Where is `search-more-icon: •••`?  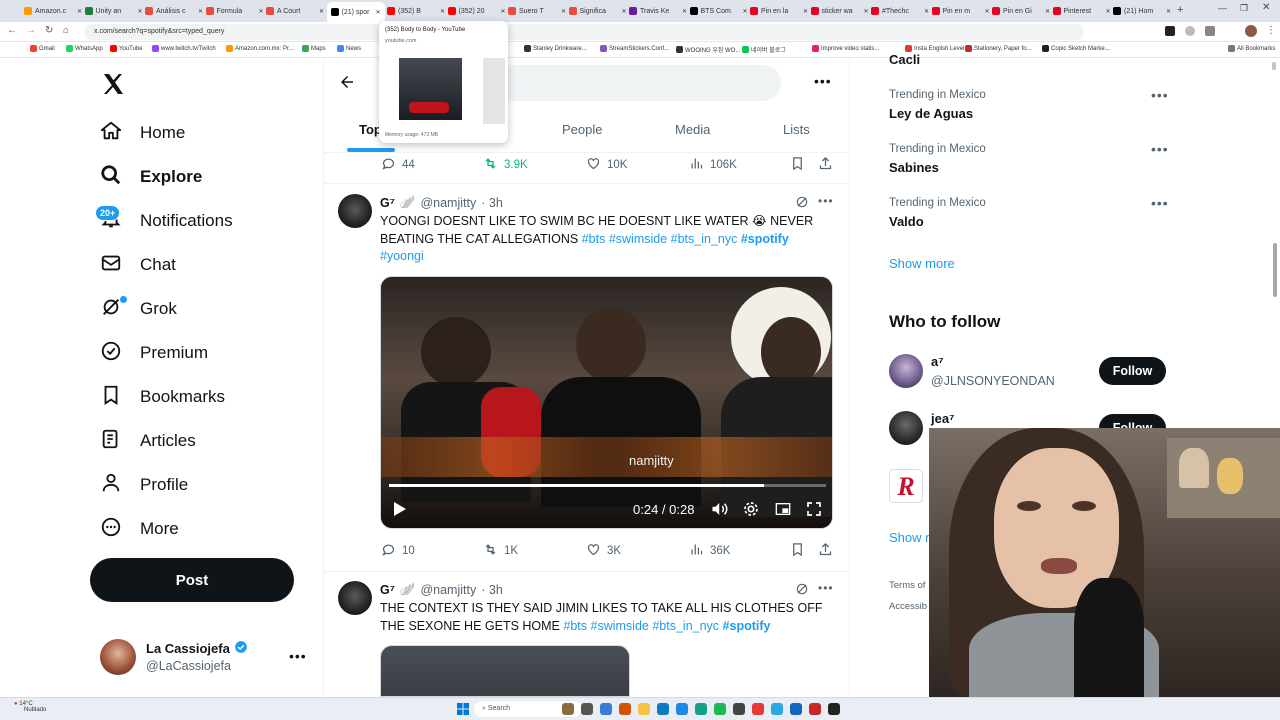 search-more-icon: ••• is located at coordinates (823, 81).